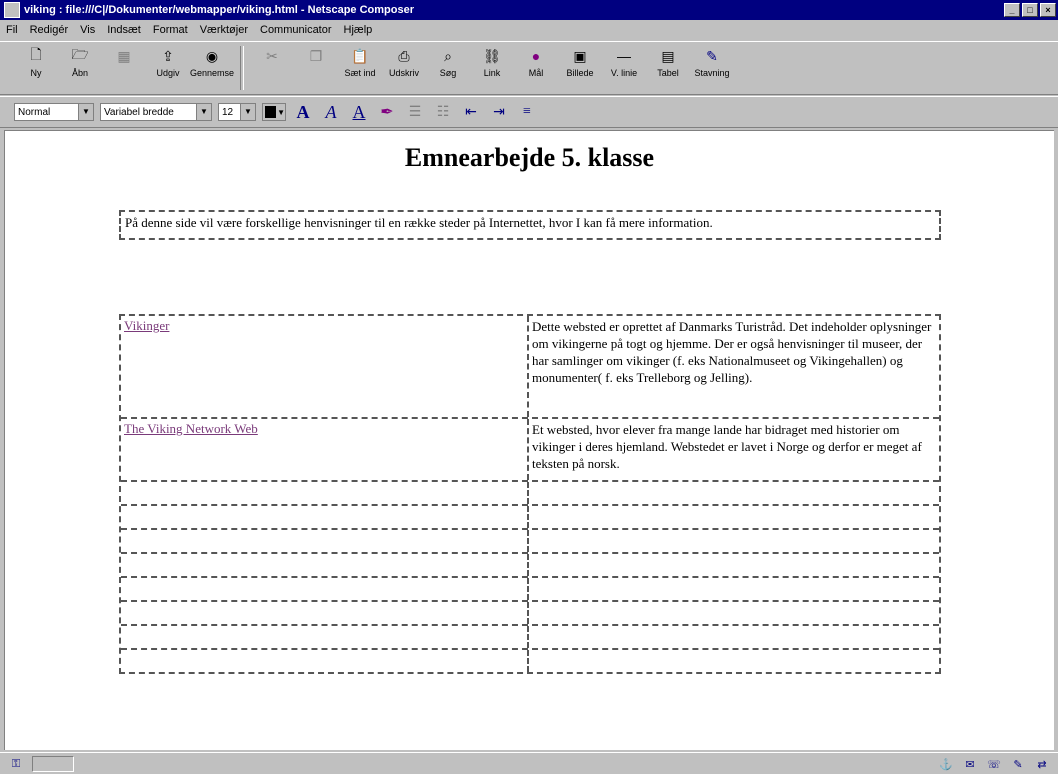 The height and width of the screenshot is (774, 1058). Describe the element at coordinates (49, 30) in the screenshot. I see `menu-edit: Redigér` at that location.